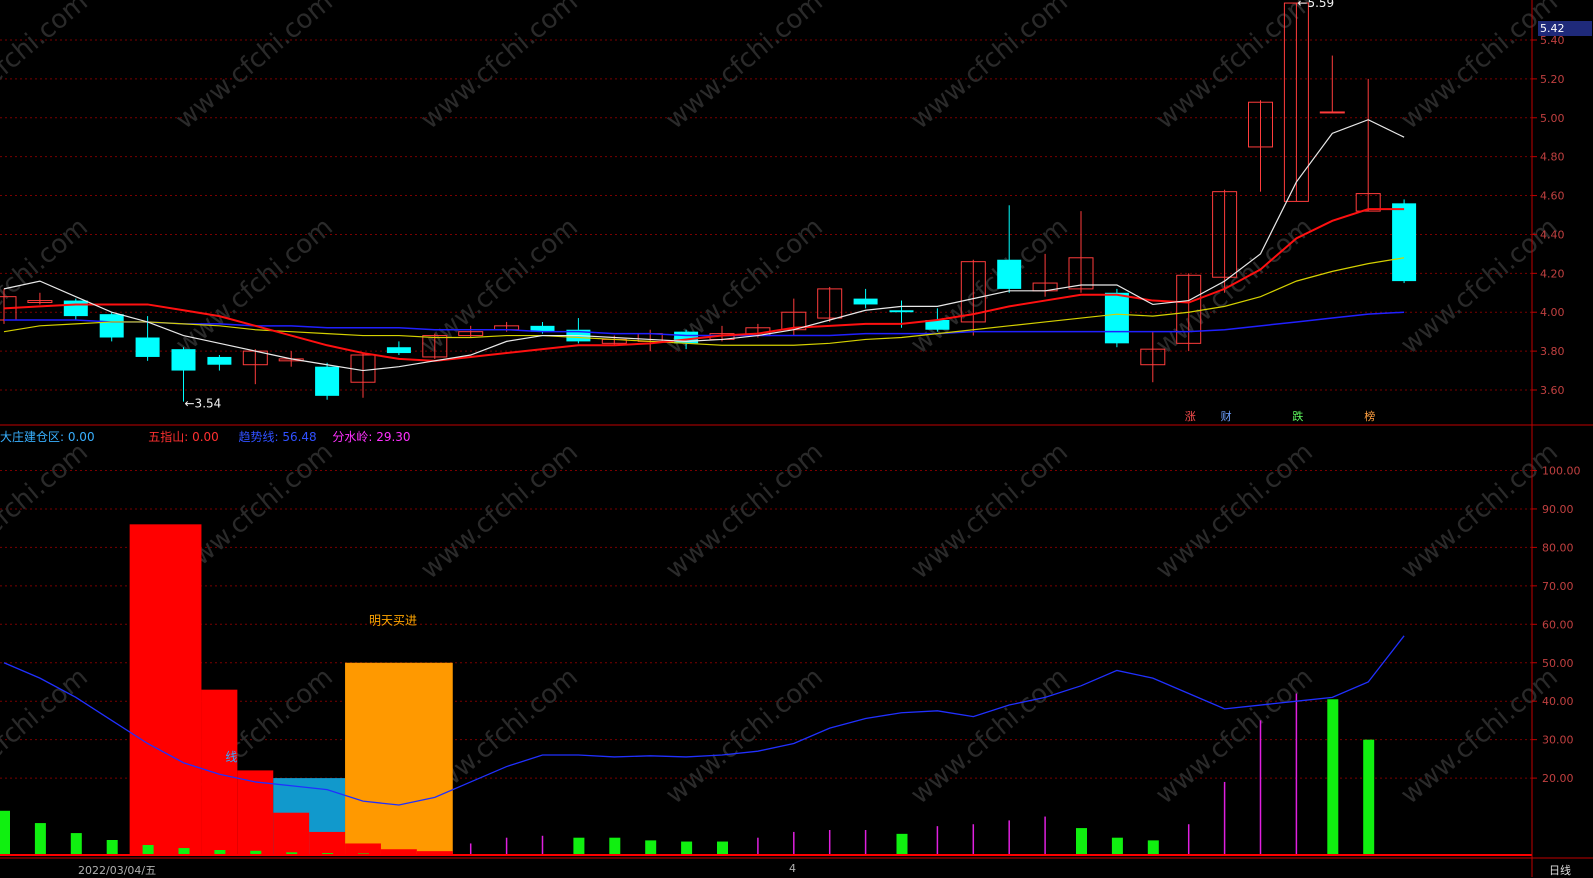  I want to click on signal-marker: 涨, so click(1190, 416).